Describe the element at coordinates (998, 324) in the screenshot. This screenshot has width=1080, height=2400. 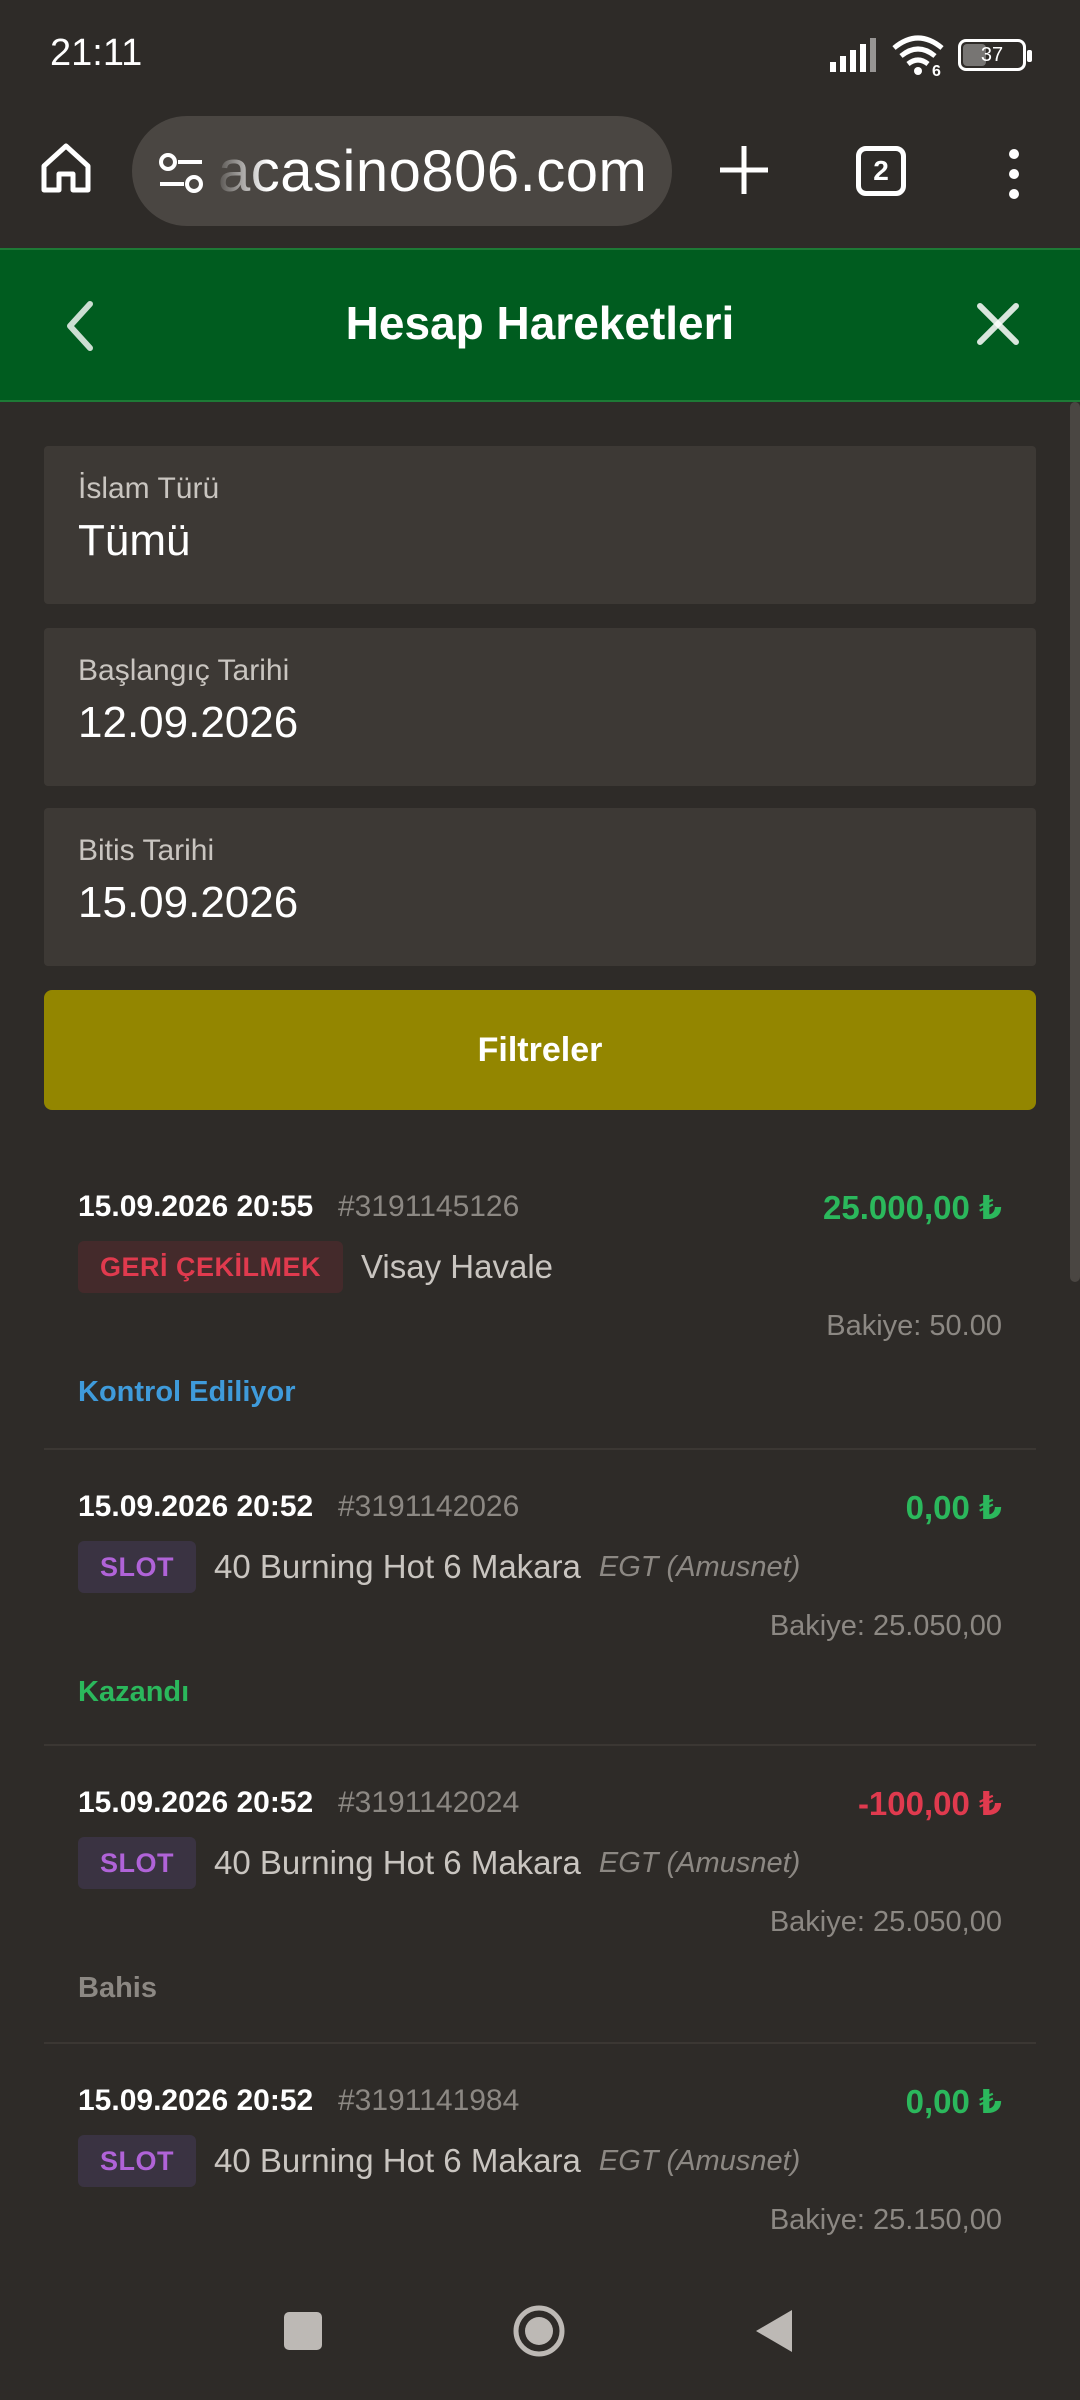
I see `close-icon` at that location.